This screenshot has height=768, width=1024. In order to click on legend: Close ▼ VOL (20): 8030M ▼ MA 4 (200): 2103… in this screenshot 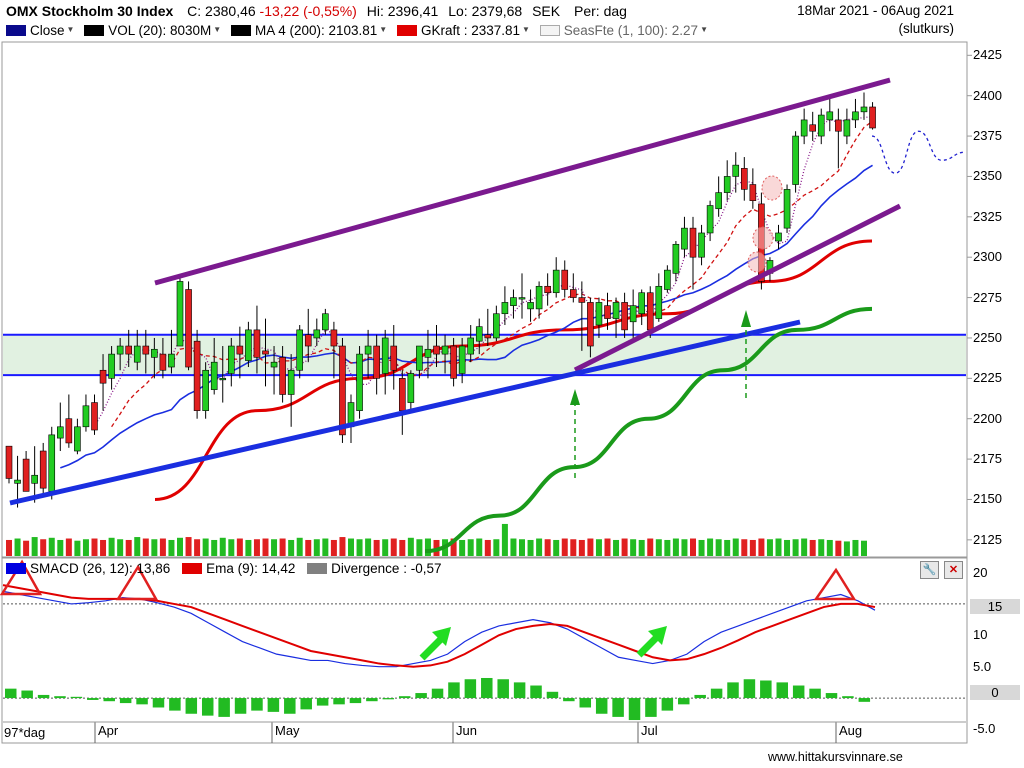, I will do `click(360, 31)`.